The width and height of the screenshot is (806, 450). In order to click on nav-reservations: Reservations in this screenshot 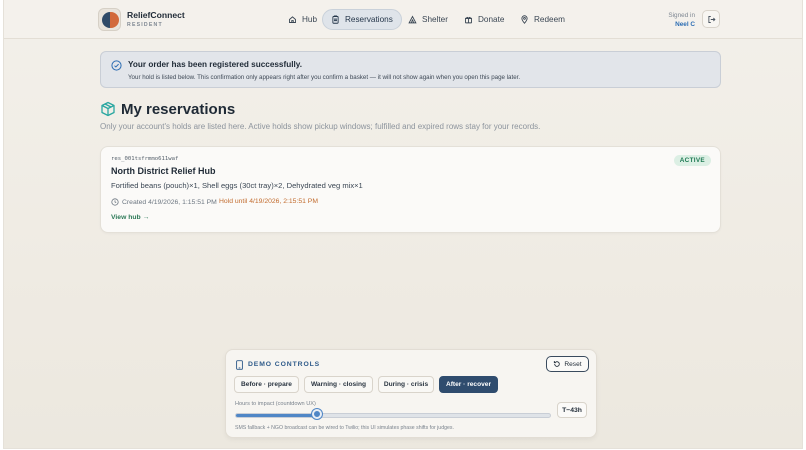, I will do `click(362, 19)`.